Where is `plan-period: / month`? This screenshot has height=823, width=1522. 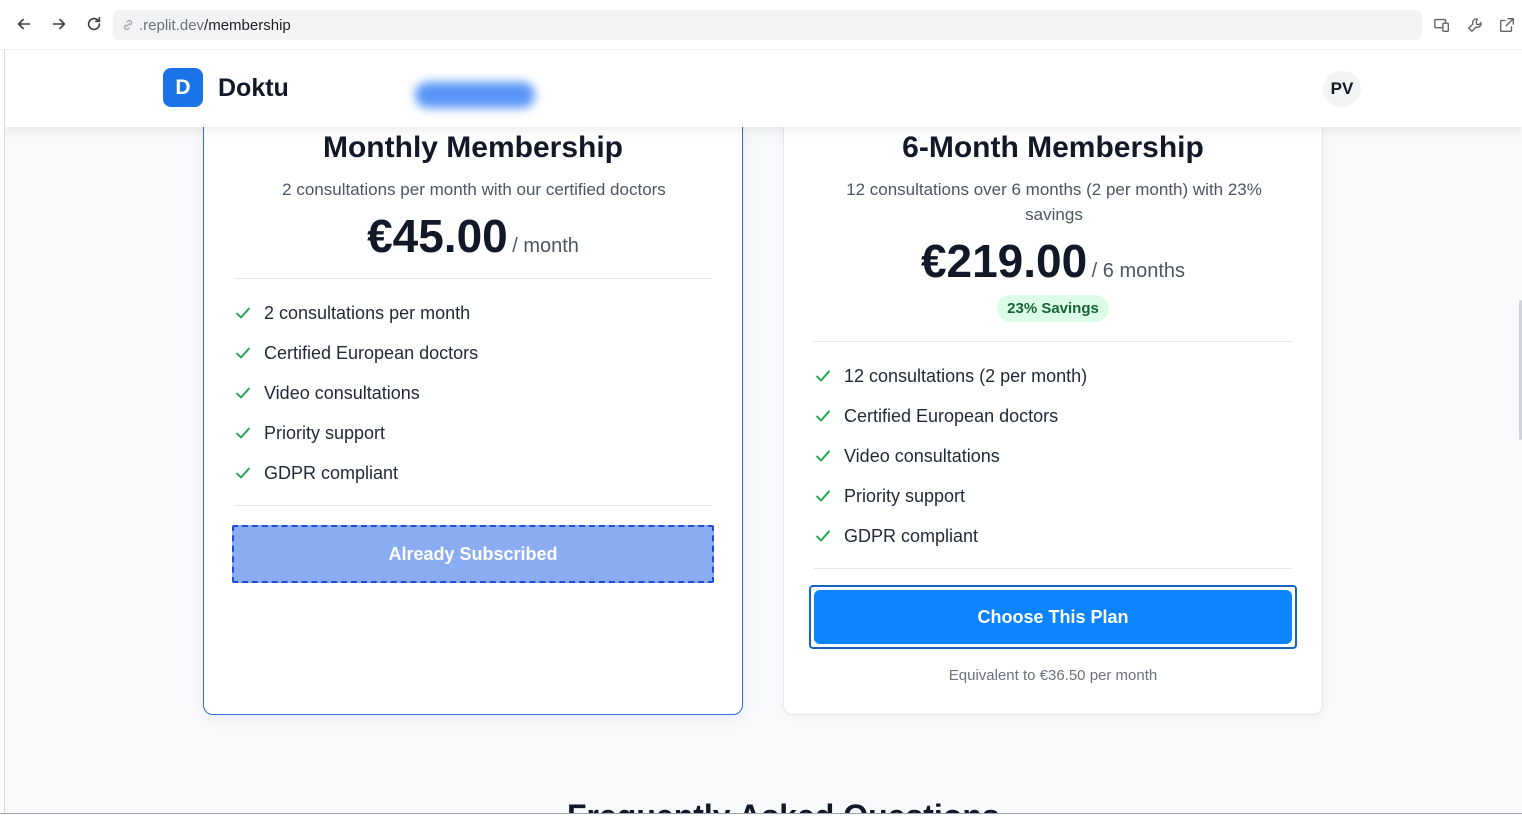 plan-period: / month is located at coordinates (545, 246).